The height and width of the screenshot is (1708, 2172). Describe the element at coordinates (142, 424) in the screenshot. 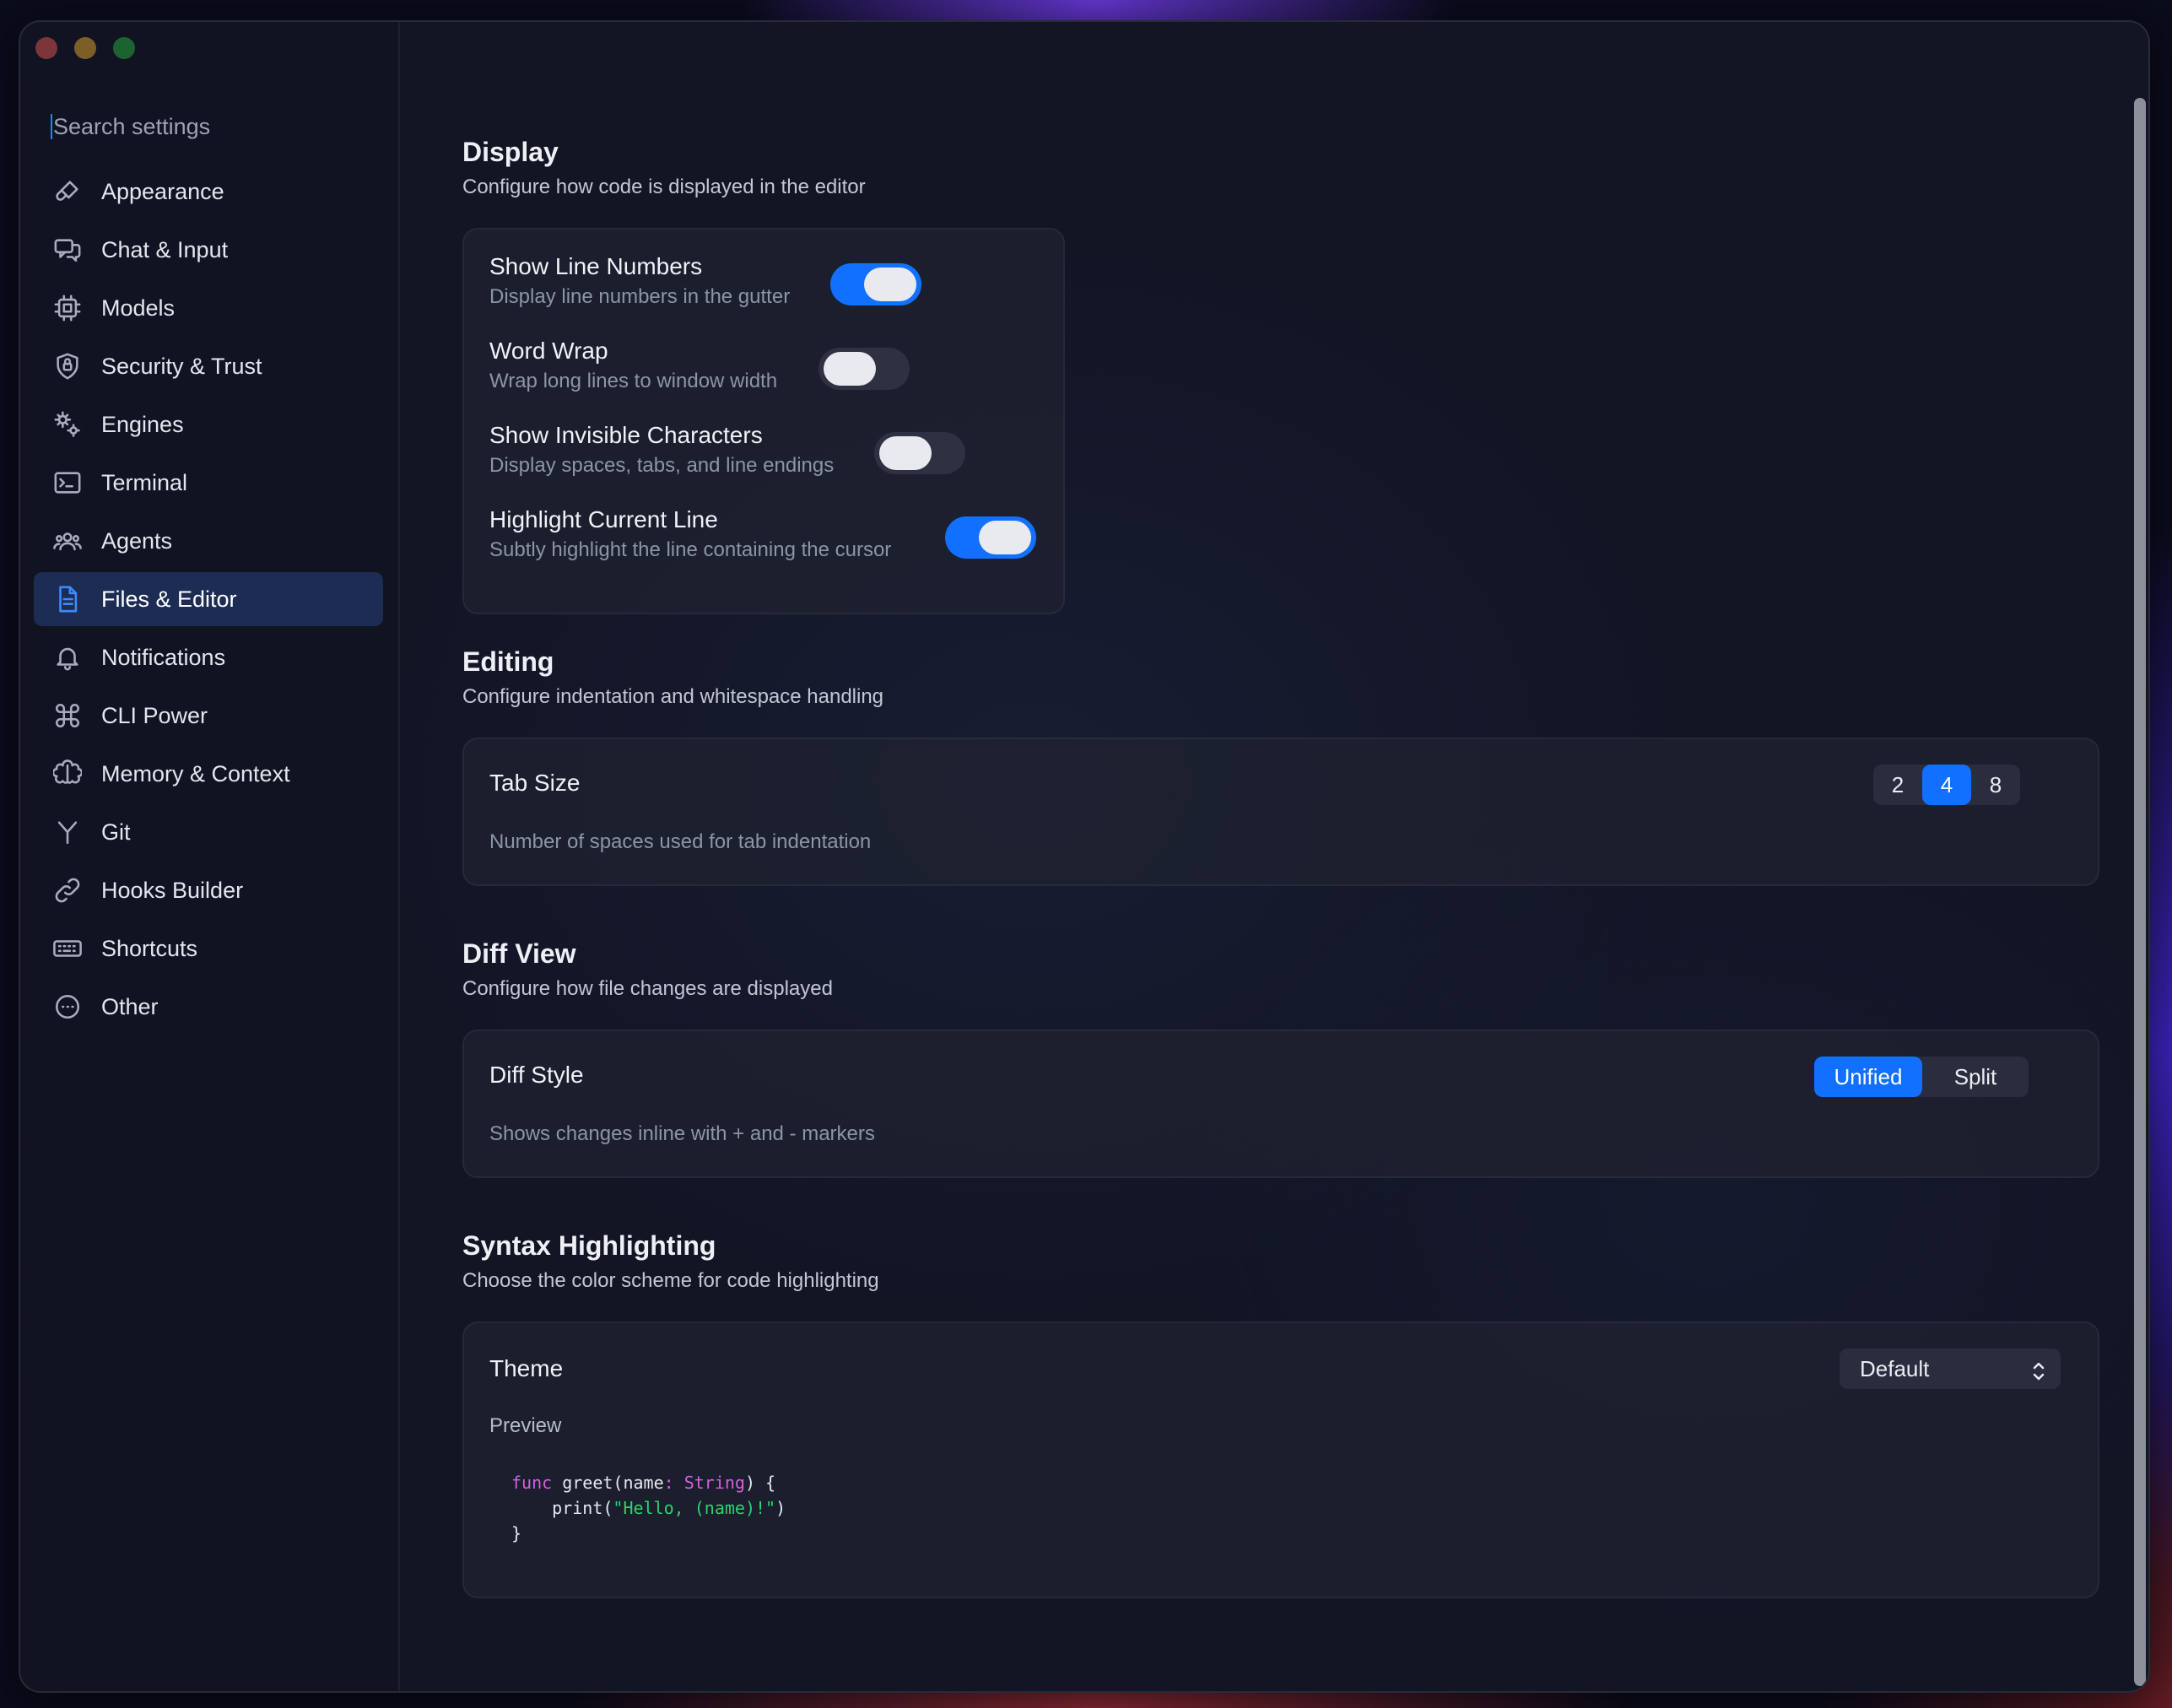

I see `sidebar-item-label: Engines` at that location.